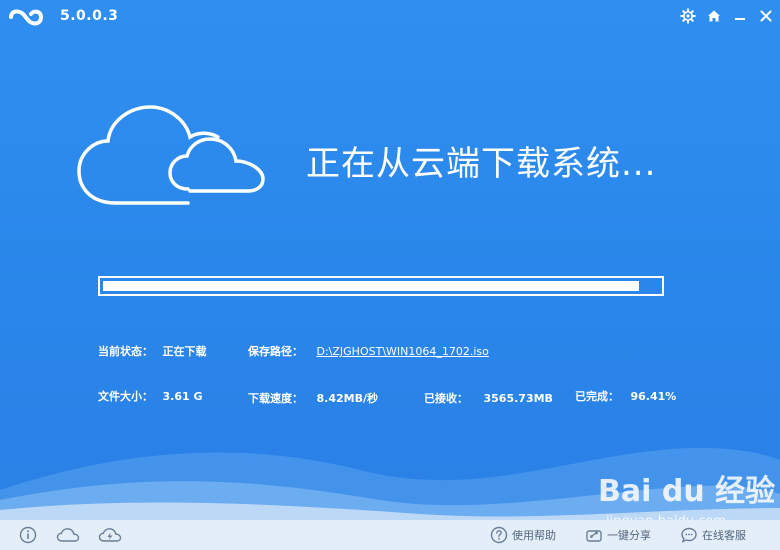 This screenshot has height=550, width=780. Describe the element at coordinates (89, 16) in the screenshot. I see `version-label: 5.0.0.3` at that location.